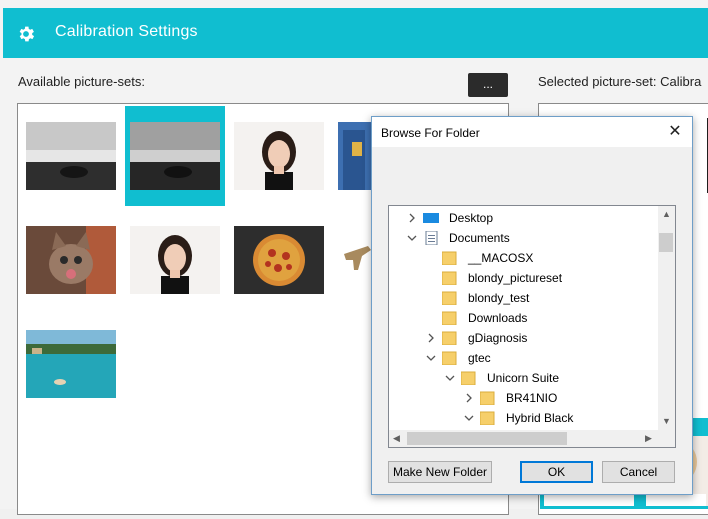 Image resolution: width=708 pixels, height=519 pixels. I want to click on scroll-up-icon: ▲, so click(666, 214).